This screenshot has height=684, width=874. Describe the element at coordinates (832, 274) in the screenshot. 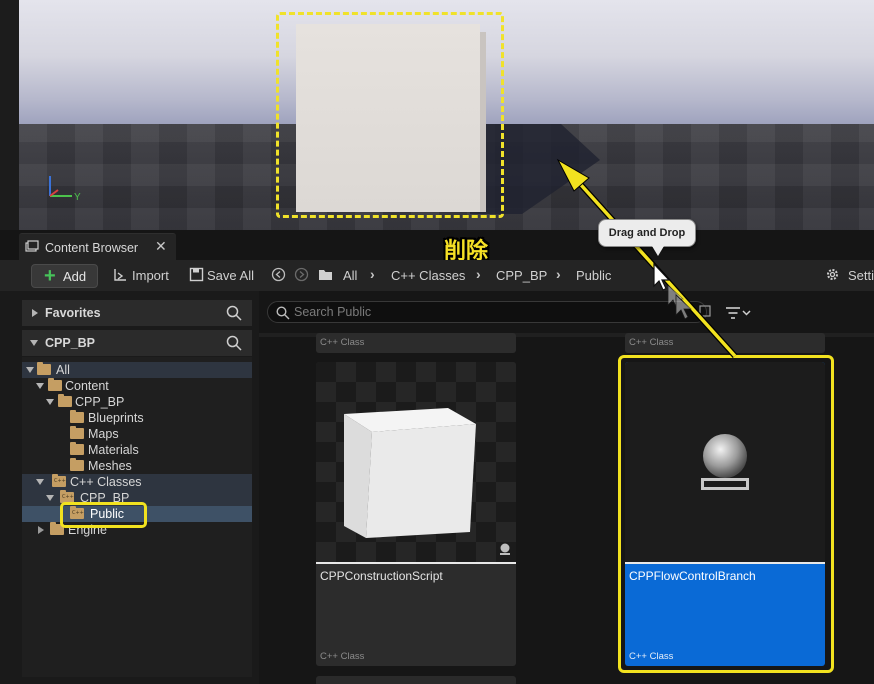

I see `gear-icon` at that location.